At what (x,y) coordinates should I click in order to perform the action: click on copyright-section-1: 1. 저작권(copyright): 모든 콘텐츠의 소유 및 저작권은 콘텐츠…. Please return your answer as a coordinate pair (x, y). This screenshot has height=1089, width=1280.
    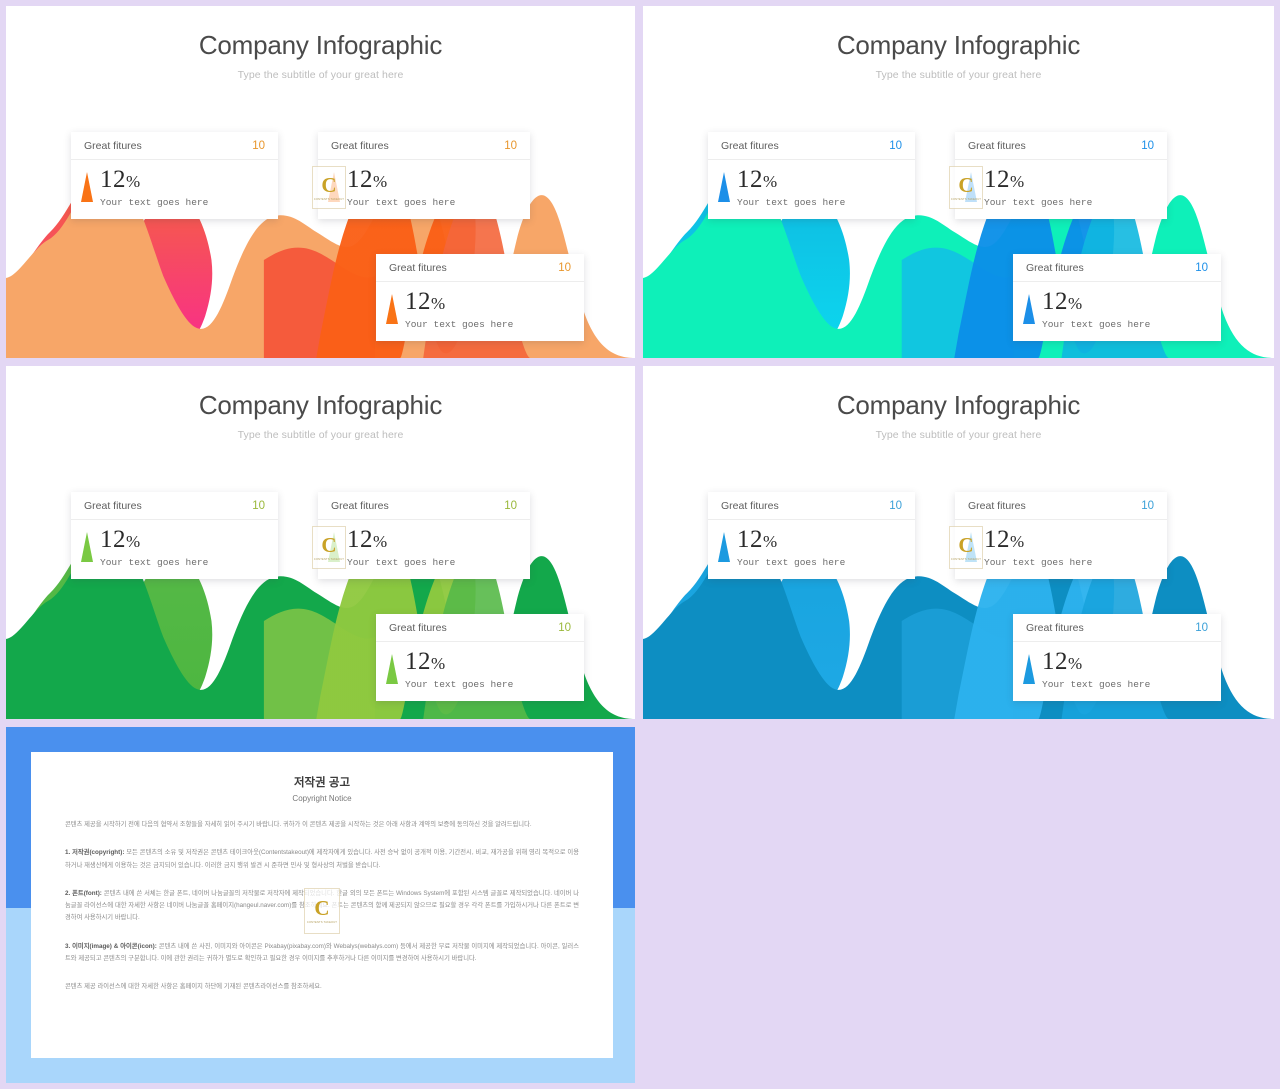
    Looking at the image, I should click on (322, 859).